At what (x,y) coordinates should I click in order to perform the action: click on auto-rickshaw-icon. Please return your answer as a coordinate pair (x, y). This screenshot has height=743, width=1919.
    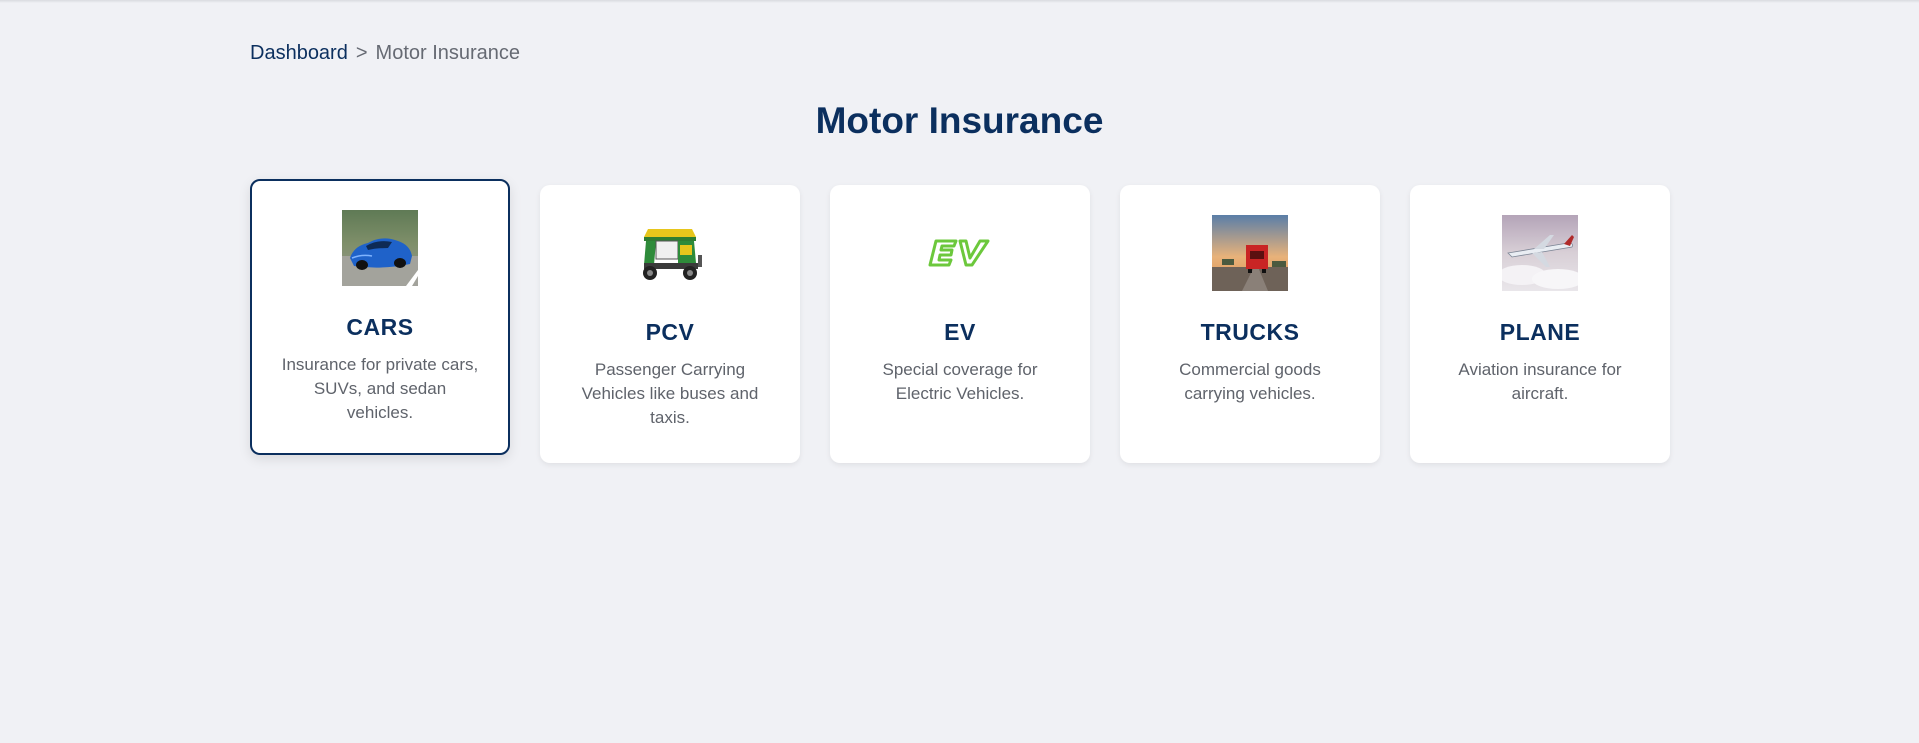
    Looking at the image, I should click on (670, 253).